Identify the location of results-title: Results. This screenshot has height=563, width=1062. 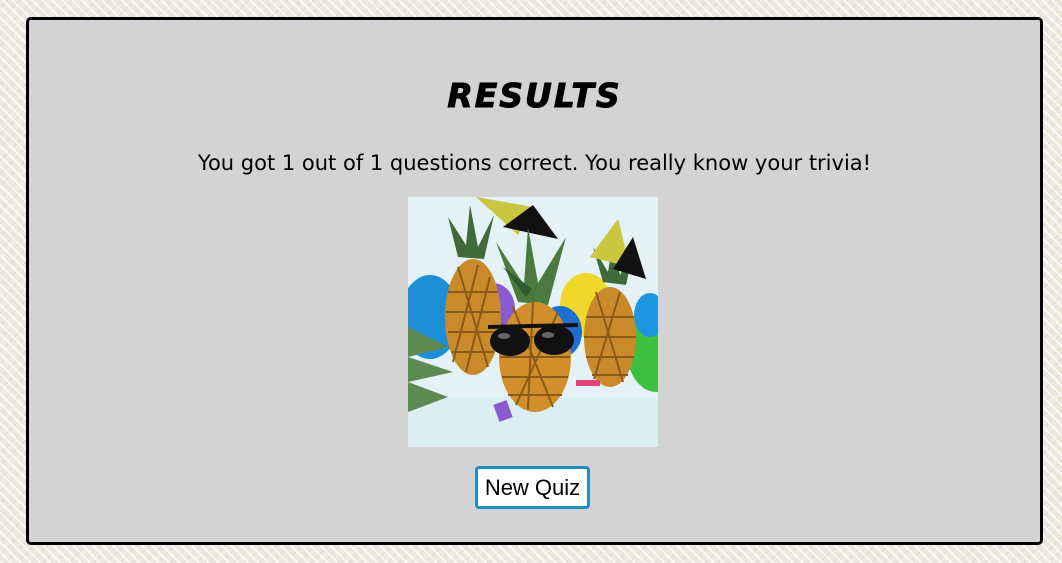
(534, 96).